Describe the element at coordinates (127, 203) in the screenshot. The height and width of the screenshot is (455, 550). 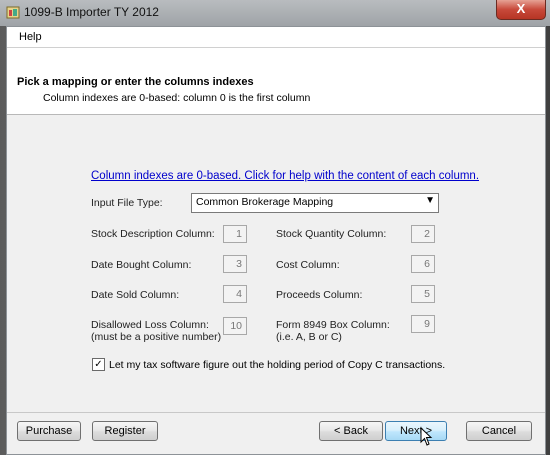
I see `input-file-type-label: Input File Type:` at that location.